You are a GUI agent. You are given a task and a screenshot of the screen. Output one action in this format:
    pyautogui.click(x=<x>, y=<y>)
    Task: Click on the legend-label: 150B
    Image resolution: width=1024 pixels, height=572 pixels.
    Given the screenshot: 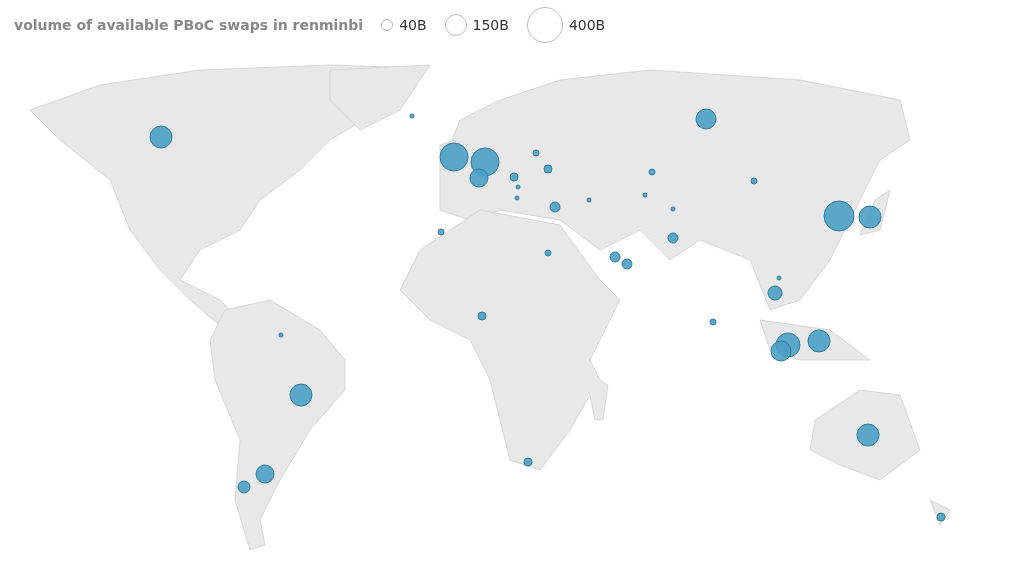 What is the action you would take?
    pyautogui.click(x=490, y=25)
    